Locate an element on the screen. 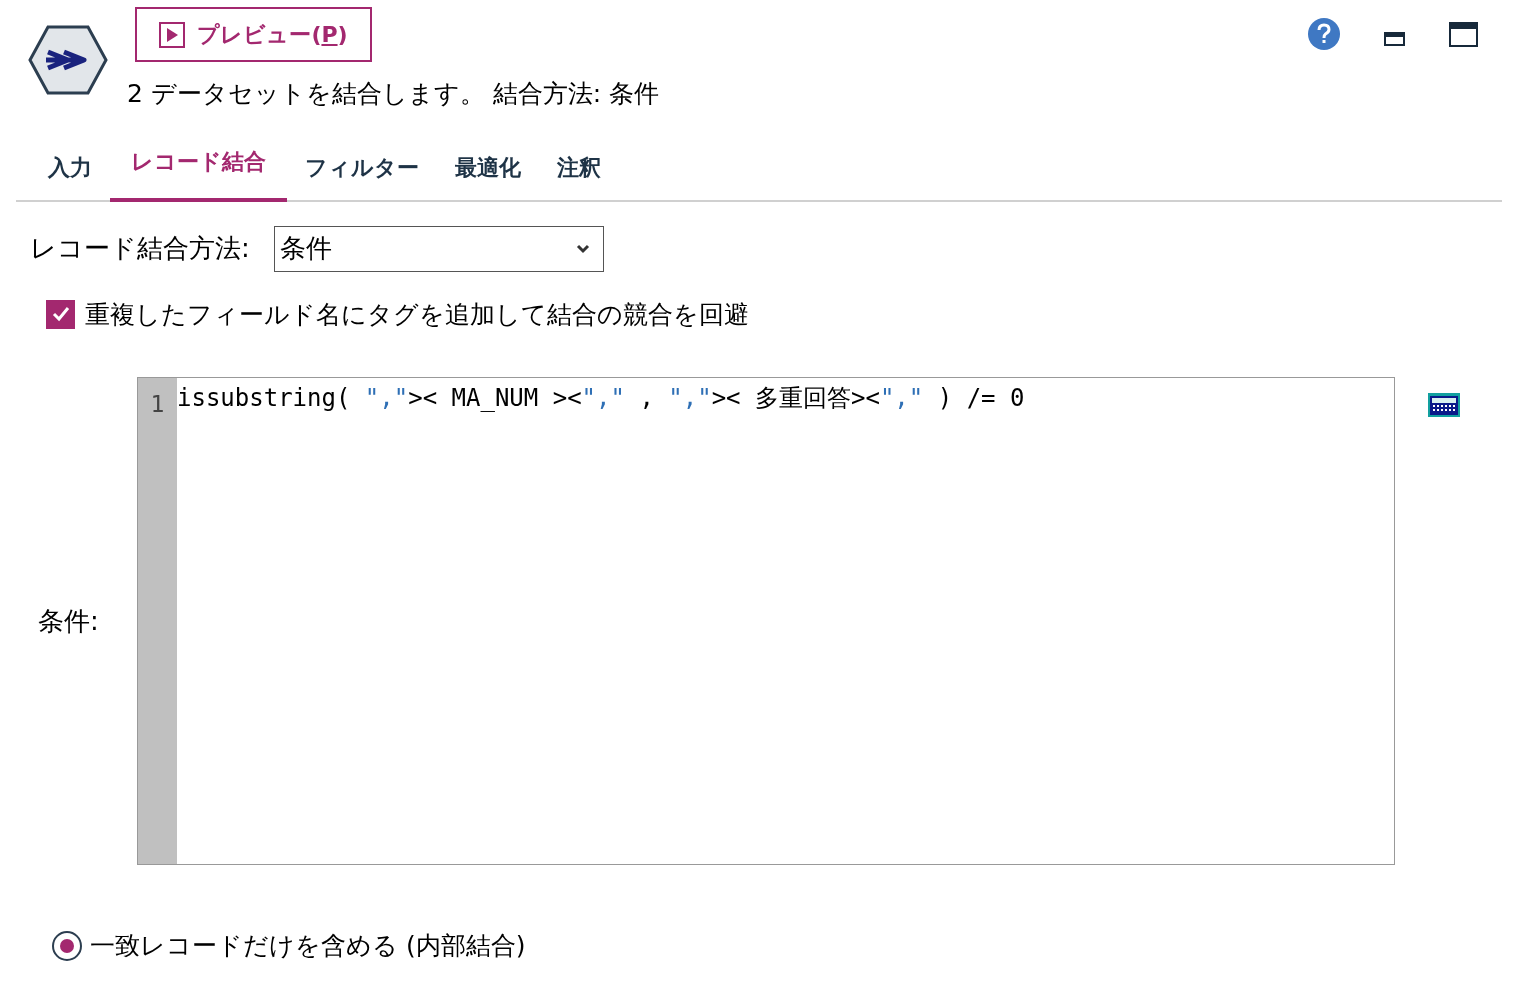  tab: 入力 is located at coordinates (70, 175).